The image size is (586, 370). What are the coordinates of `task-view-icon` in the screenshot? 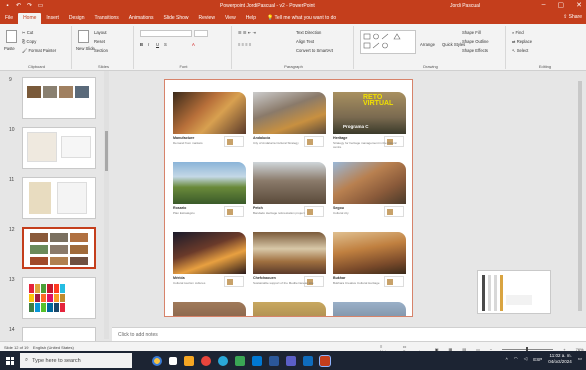 It's located at (173, 360).